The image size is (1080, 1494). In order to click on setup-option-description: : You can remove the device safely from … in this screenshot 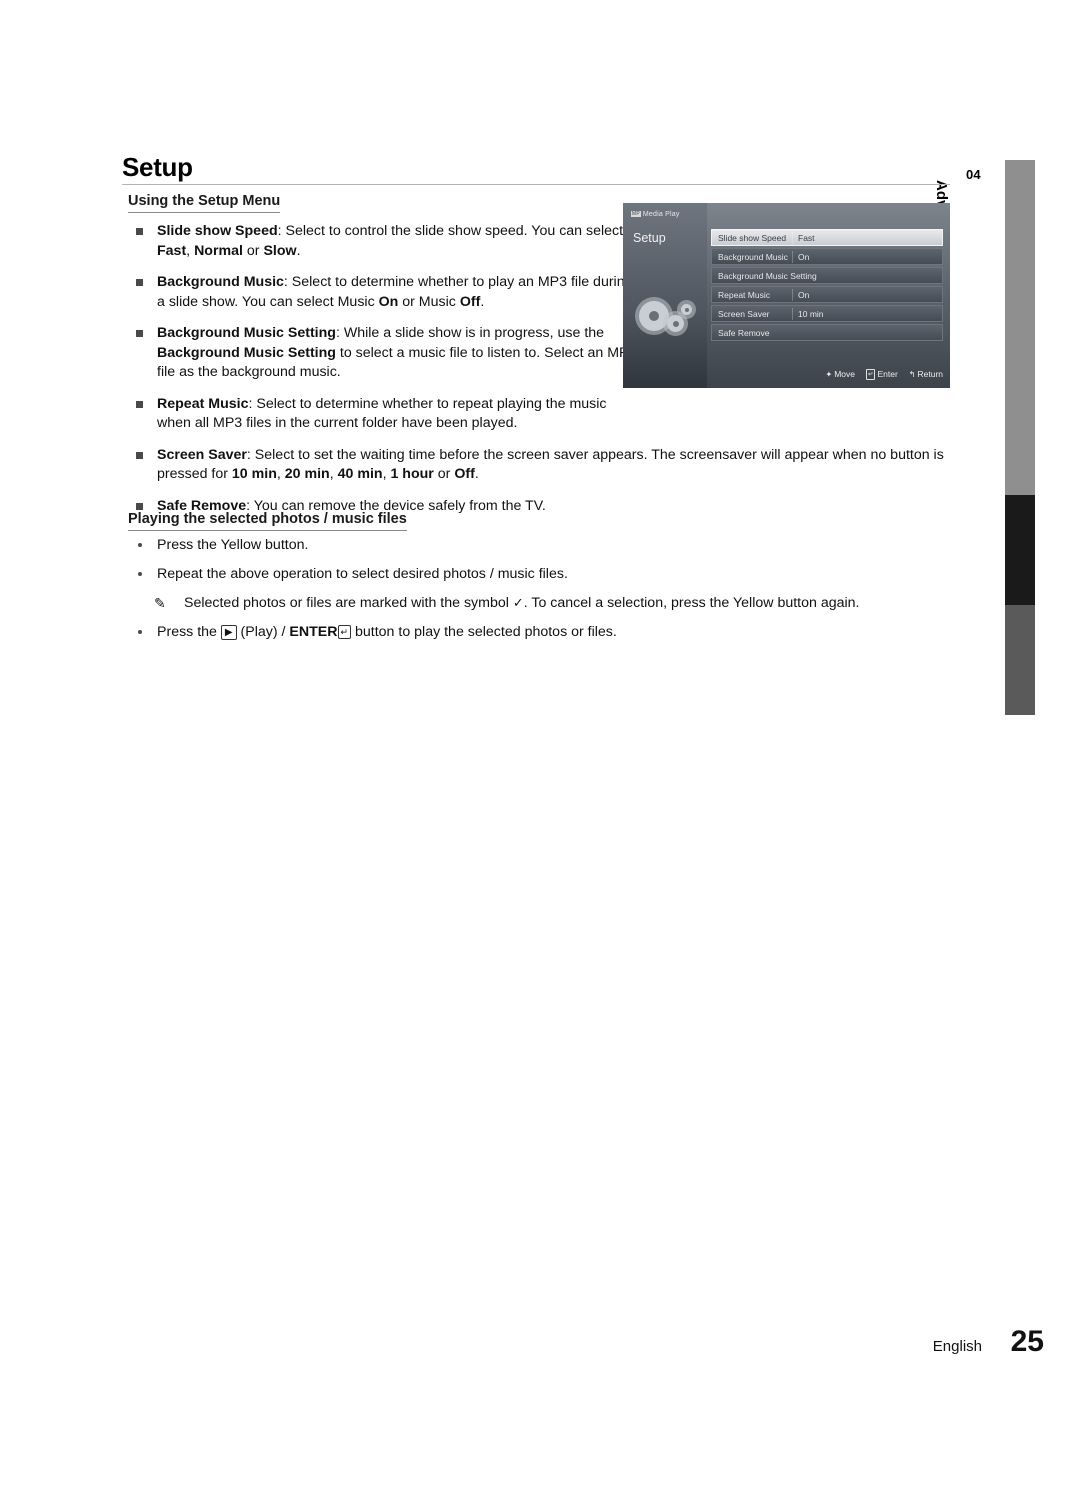, I will do `click(396, 505)`.